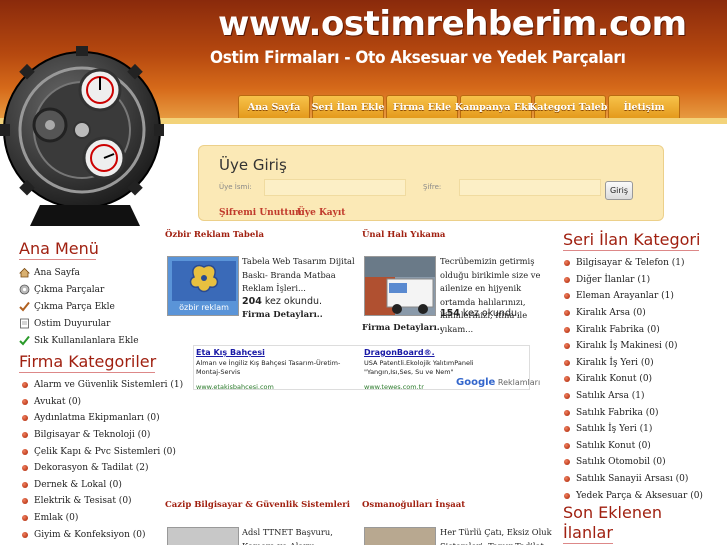 The height and width of the screenshot is (545, 727). I want to click on ilan-category-item: Yedek Parça & Aksesuar (0), so click(633, 495).